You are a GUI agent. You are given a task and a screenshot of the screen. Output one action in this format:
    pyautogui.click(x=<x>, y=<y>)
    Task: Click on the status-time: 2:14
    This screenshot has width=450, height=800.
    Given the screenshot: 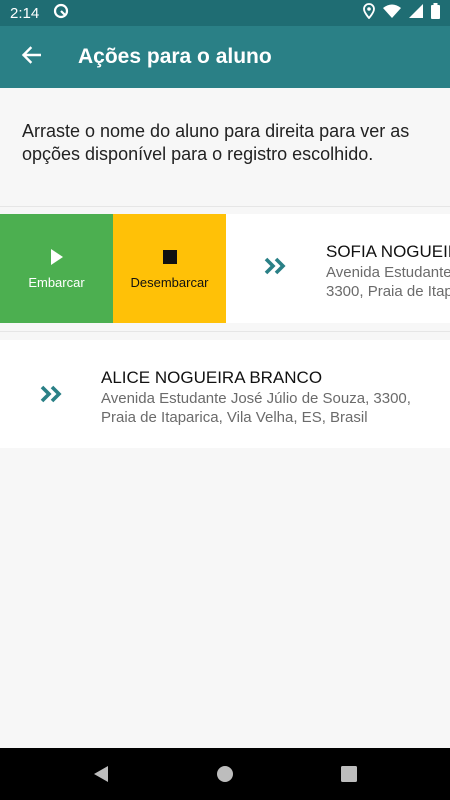 What is the action you would take?
    pyautogui.click(x=25, y=13)
    